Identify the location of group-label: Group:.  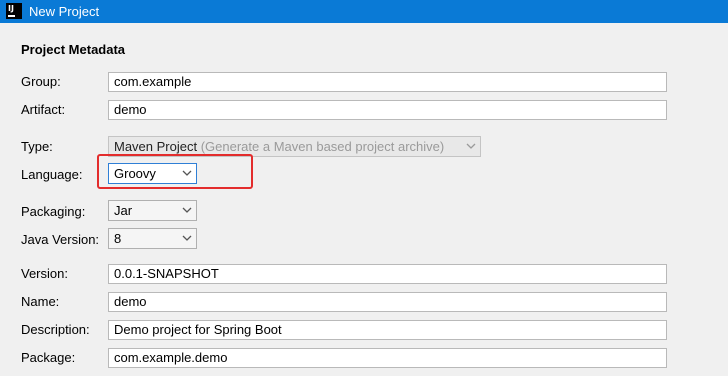
(41, 81).